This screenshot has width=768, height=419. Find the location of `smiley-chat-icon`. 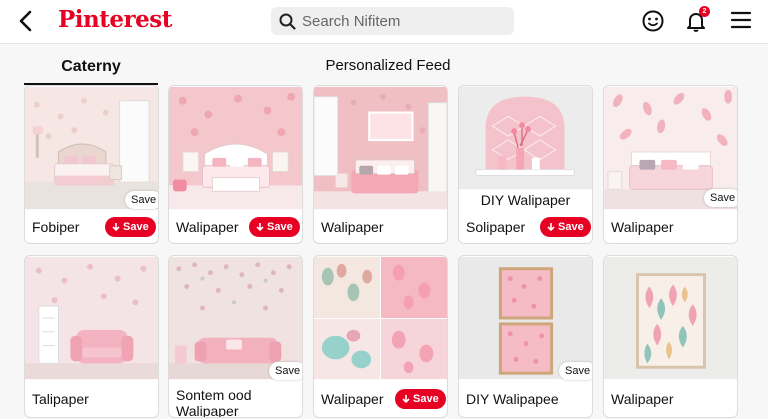

smiley-chat-icon is located at coordinates (653, 21).